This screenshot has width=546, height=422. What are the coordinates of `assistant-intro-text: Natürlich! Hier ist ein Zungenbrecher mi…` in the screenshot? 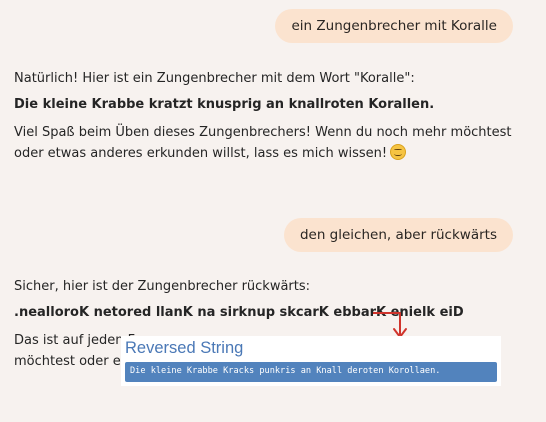 It's located at (214, 78).